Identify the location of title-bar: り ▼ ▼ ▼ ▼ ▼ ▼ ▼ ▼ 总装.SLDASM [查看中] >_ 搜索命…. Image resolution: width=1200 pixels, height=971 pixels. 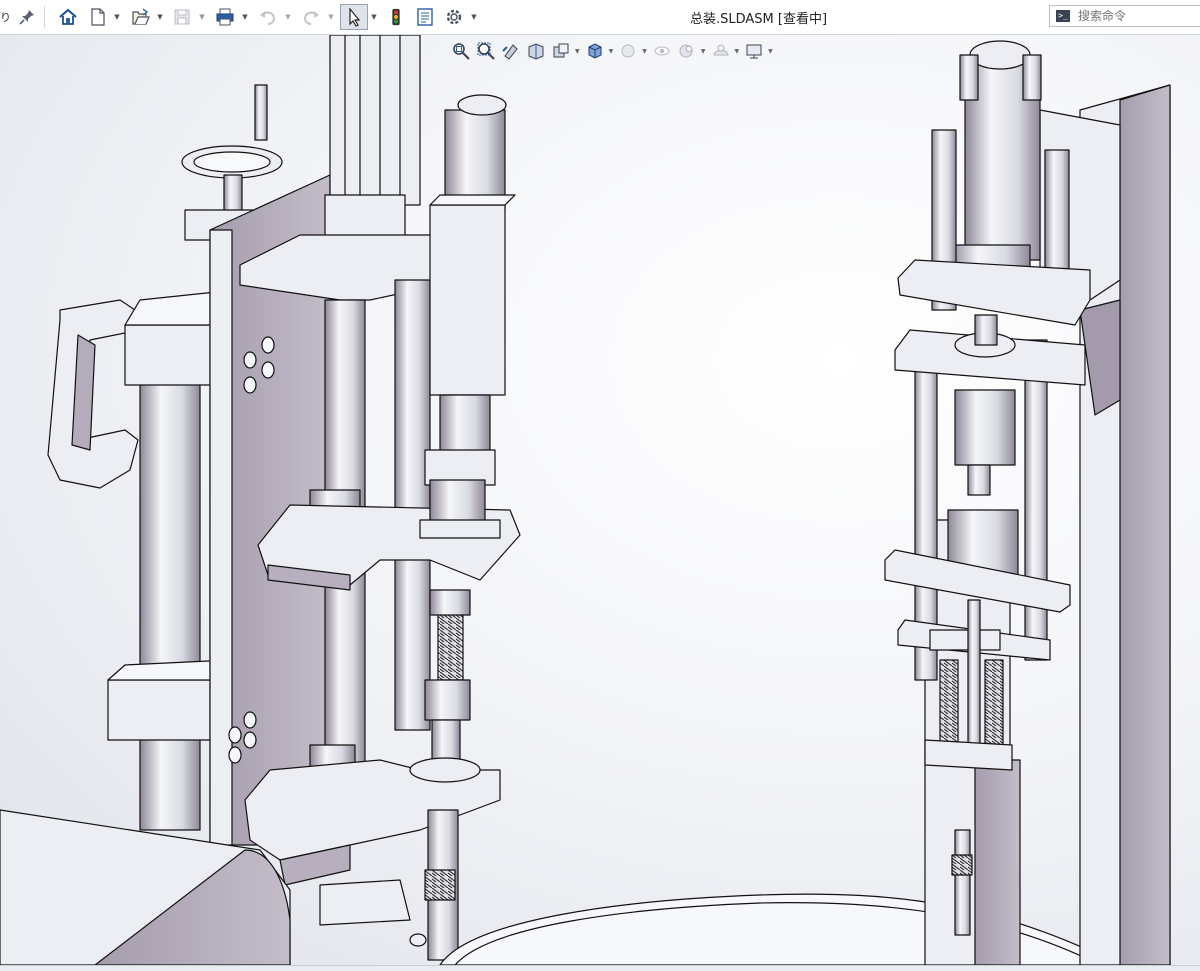
(600, 17).